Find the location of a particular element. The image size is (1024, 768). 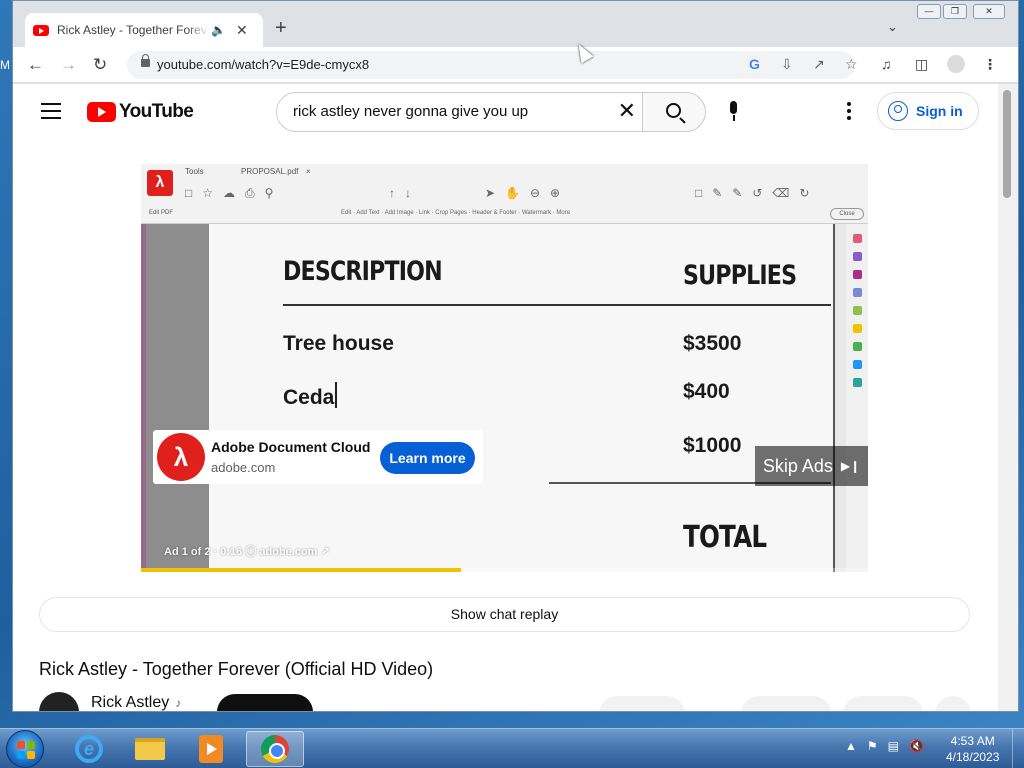

channel-avatar is located at coordinates (59, 701).